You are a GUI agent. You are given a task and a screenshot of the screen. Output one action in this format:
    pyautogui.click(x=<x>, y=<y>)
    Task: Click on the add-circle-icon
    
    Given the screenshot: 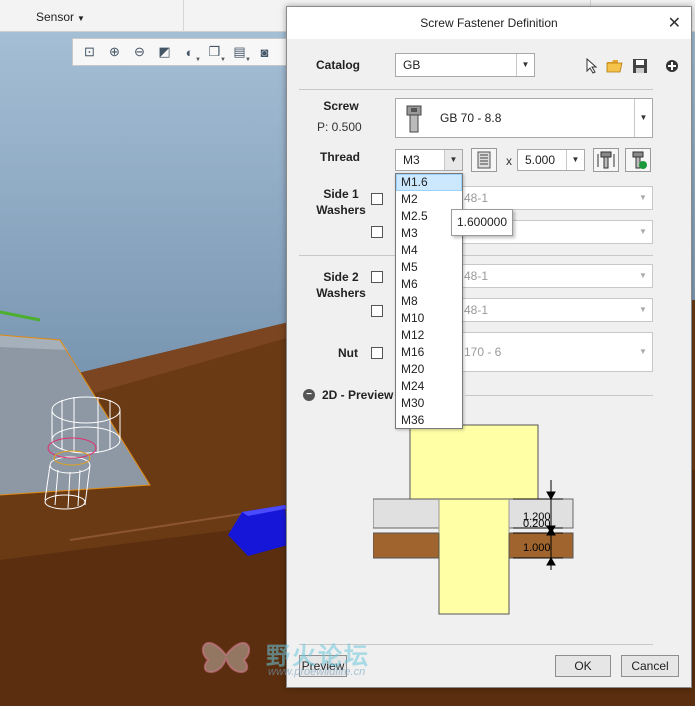 What is the action you would take?
    pyautogui.click(x=672, y=66)
    